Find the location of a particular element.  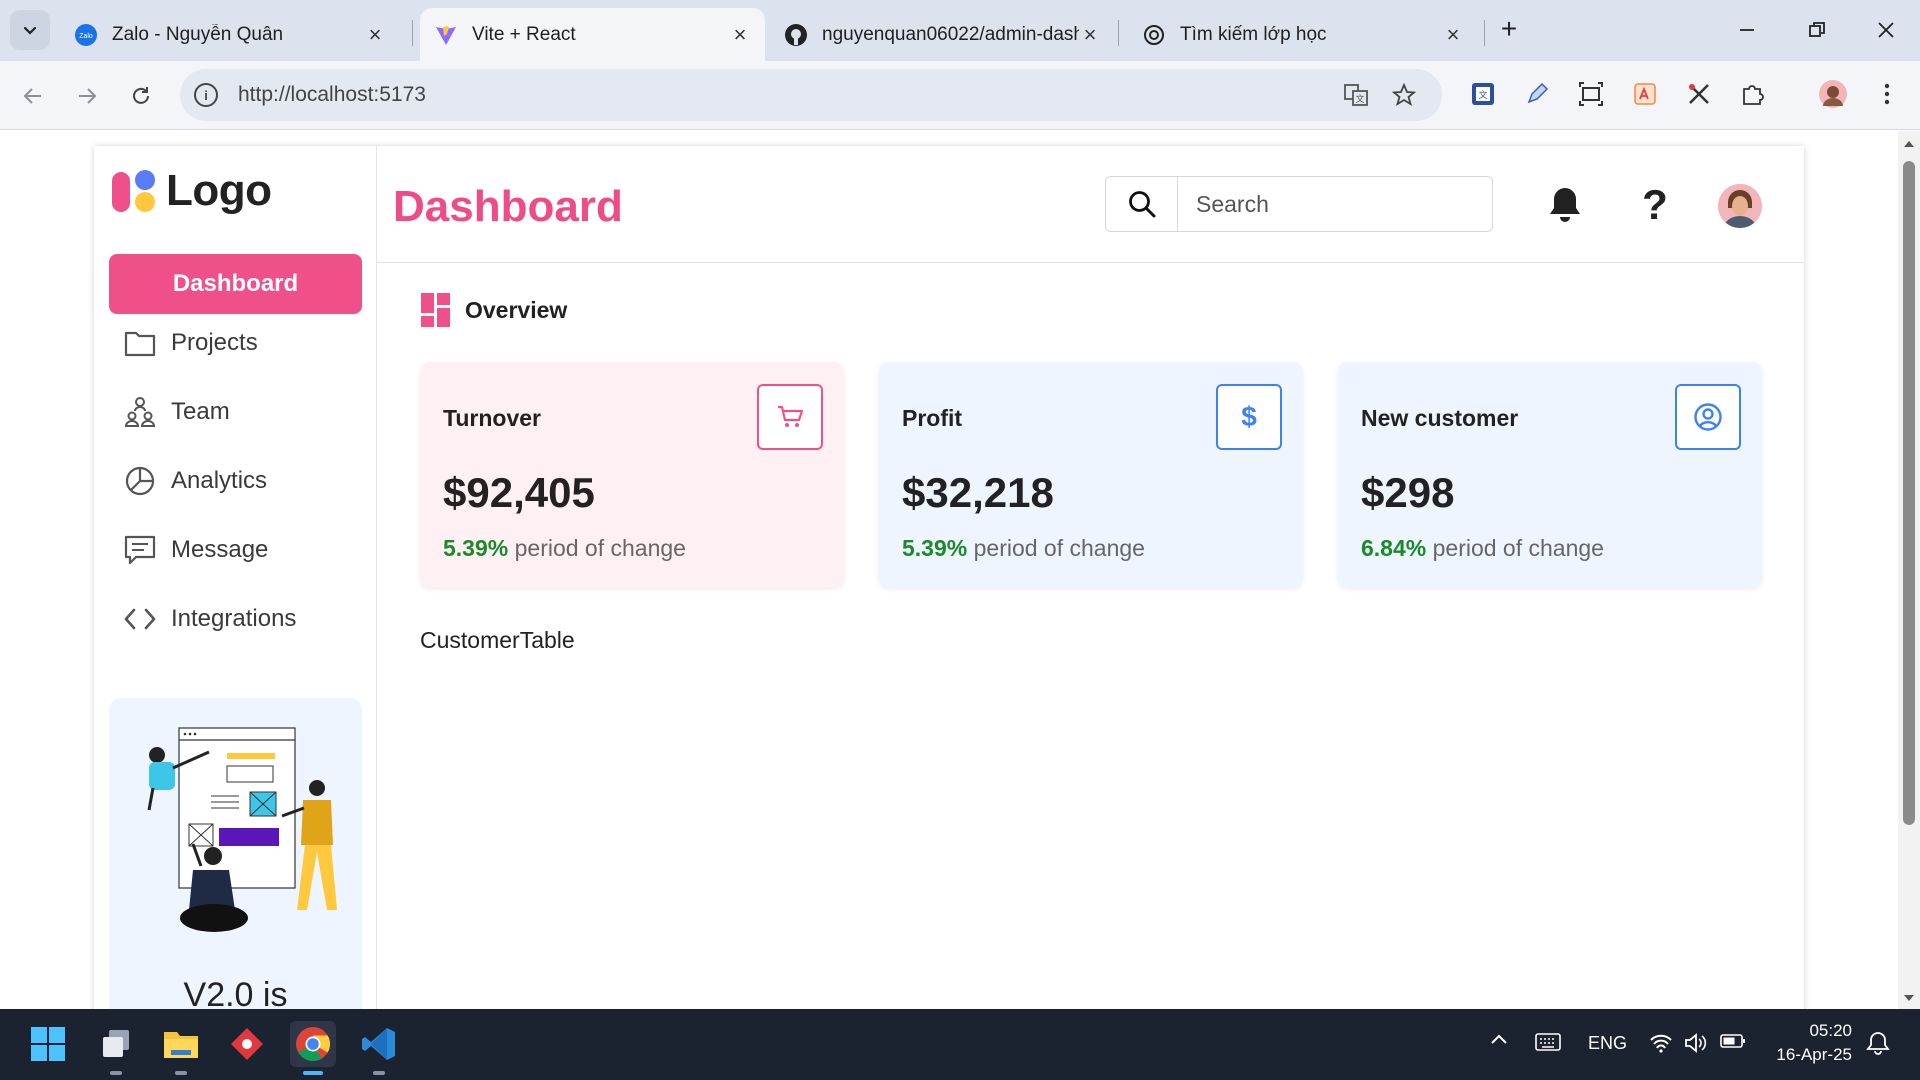

avatar is located at coordinates (1740, 206).